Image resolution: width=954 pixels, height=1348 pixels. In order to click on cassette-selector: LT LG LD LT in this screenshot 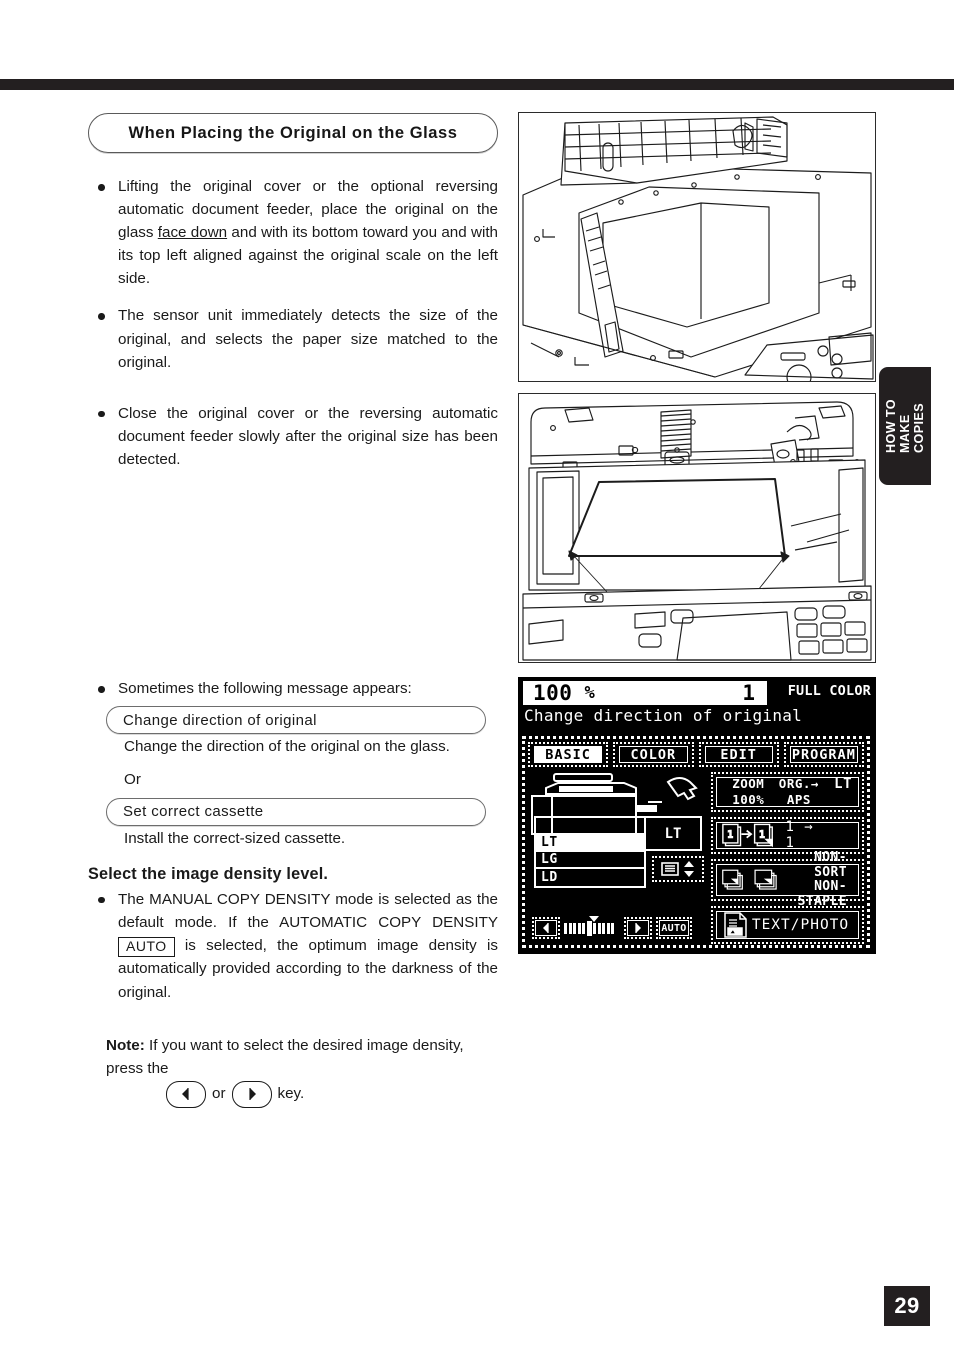, I will do `click(619, 852)`.